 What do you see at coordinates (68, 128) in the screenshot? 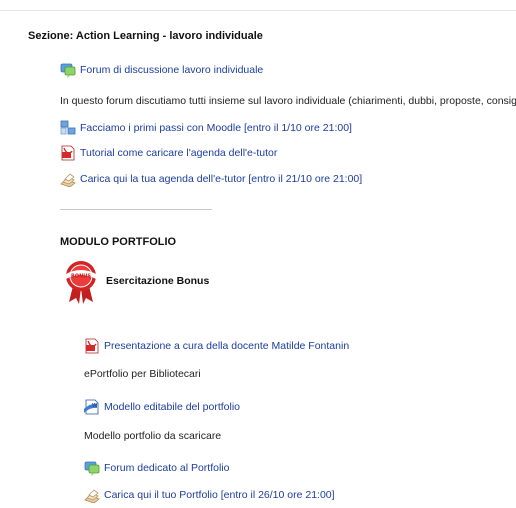
I see `assignment-icon` at bounding box center [68, 128].